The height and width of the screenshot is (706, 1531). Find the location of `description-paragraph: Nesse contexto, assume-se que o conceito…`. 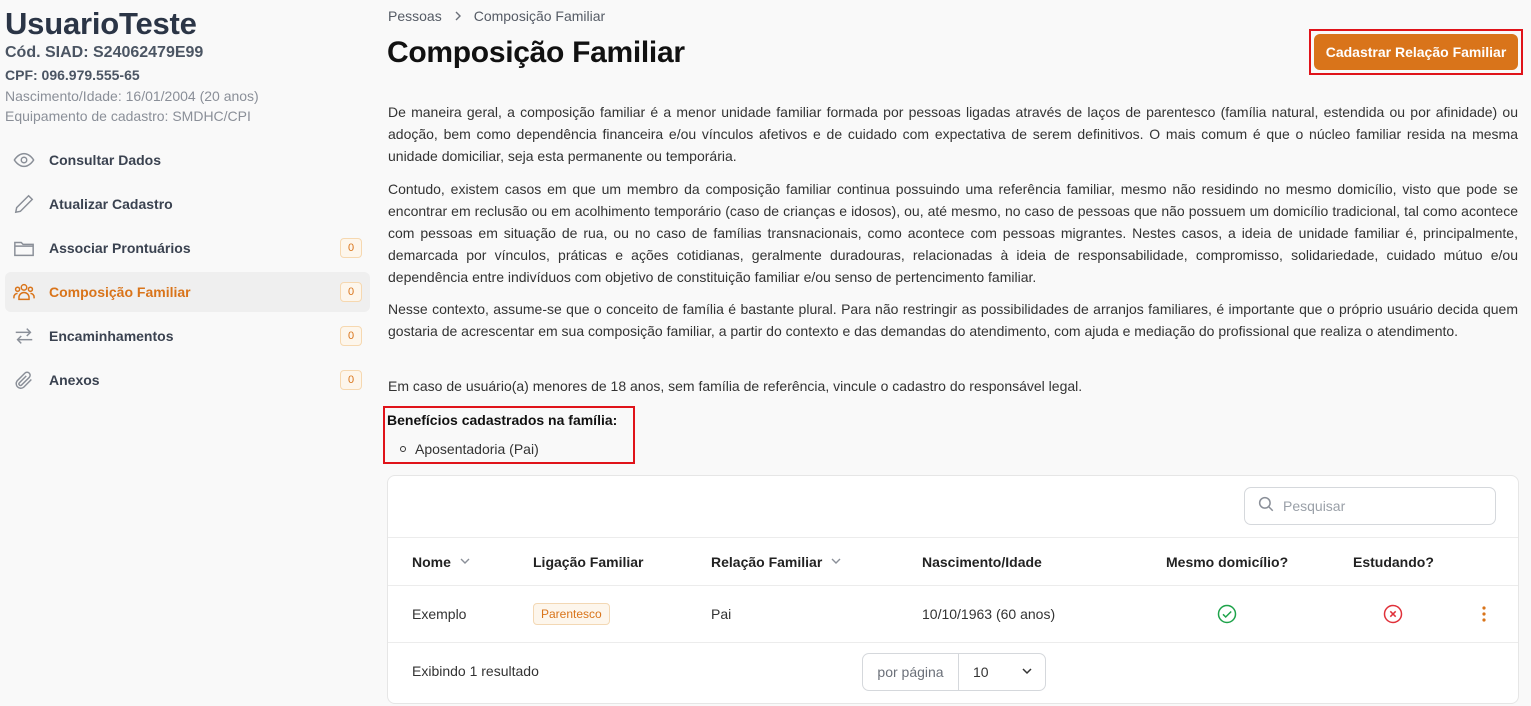

description-paragraph: Nesse contexto, assume-se que o conceito… is located at coordinates (953, 320).